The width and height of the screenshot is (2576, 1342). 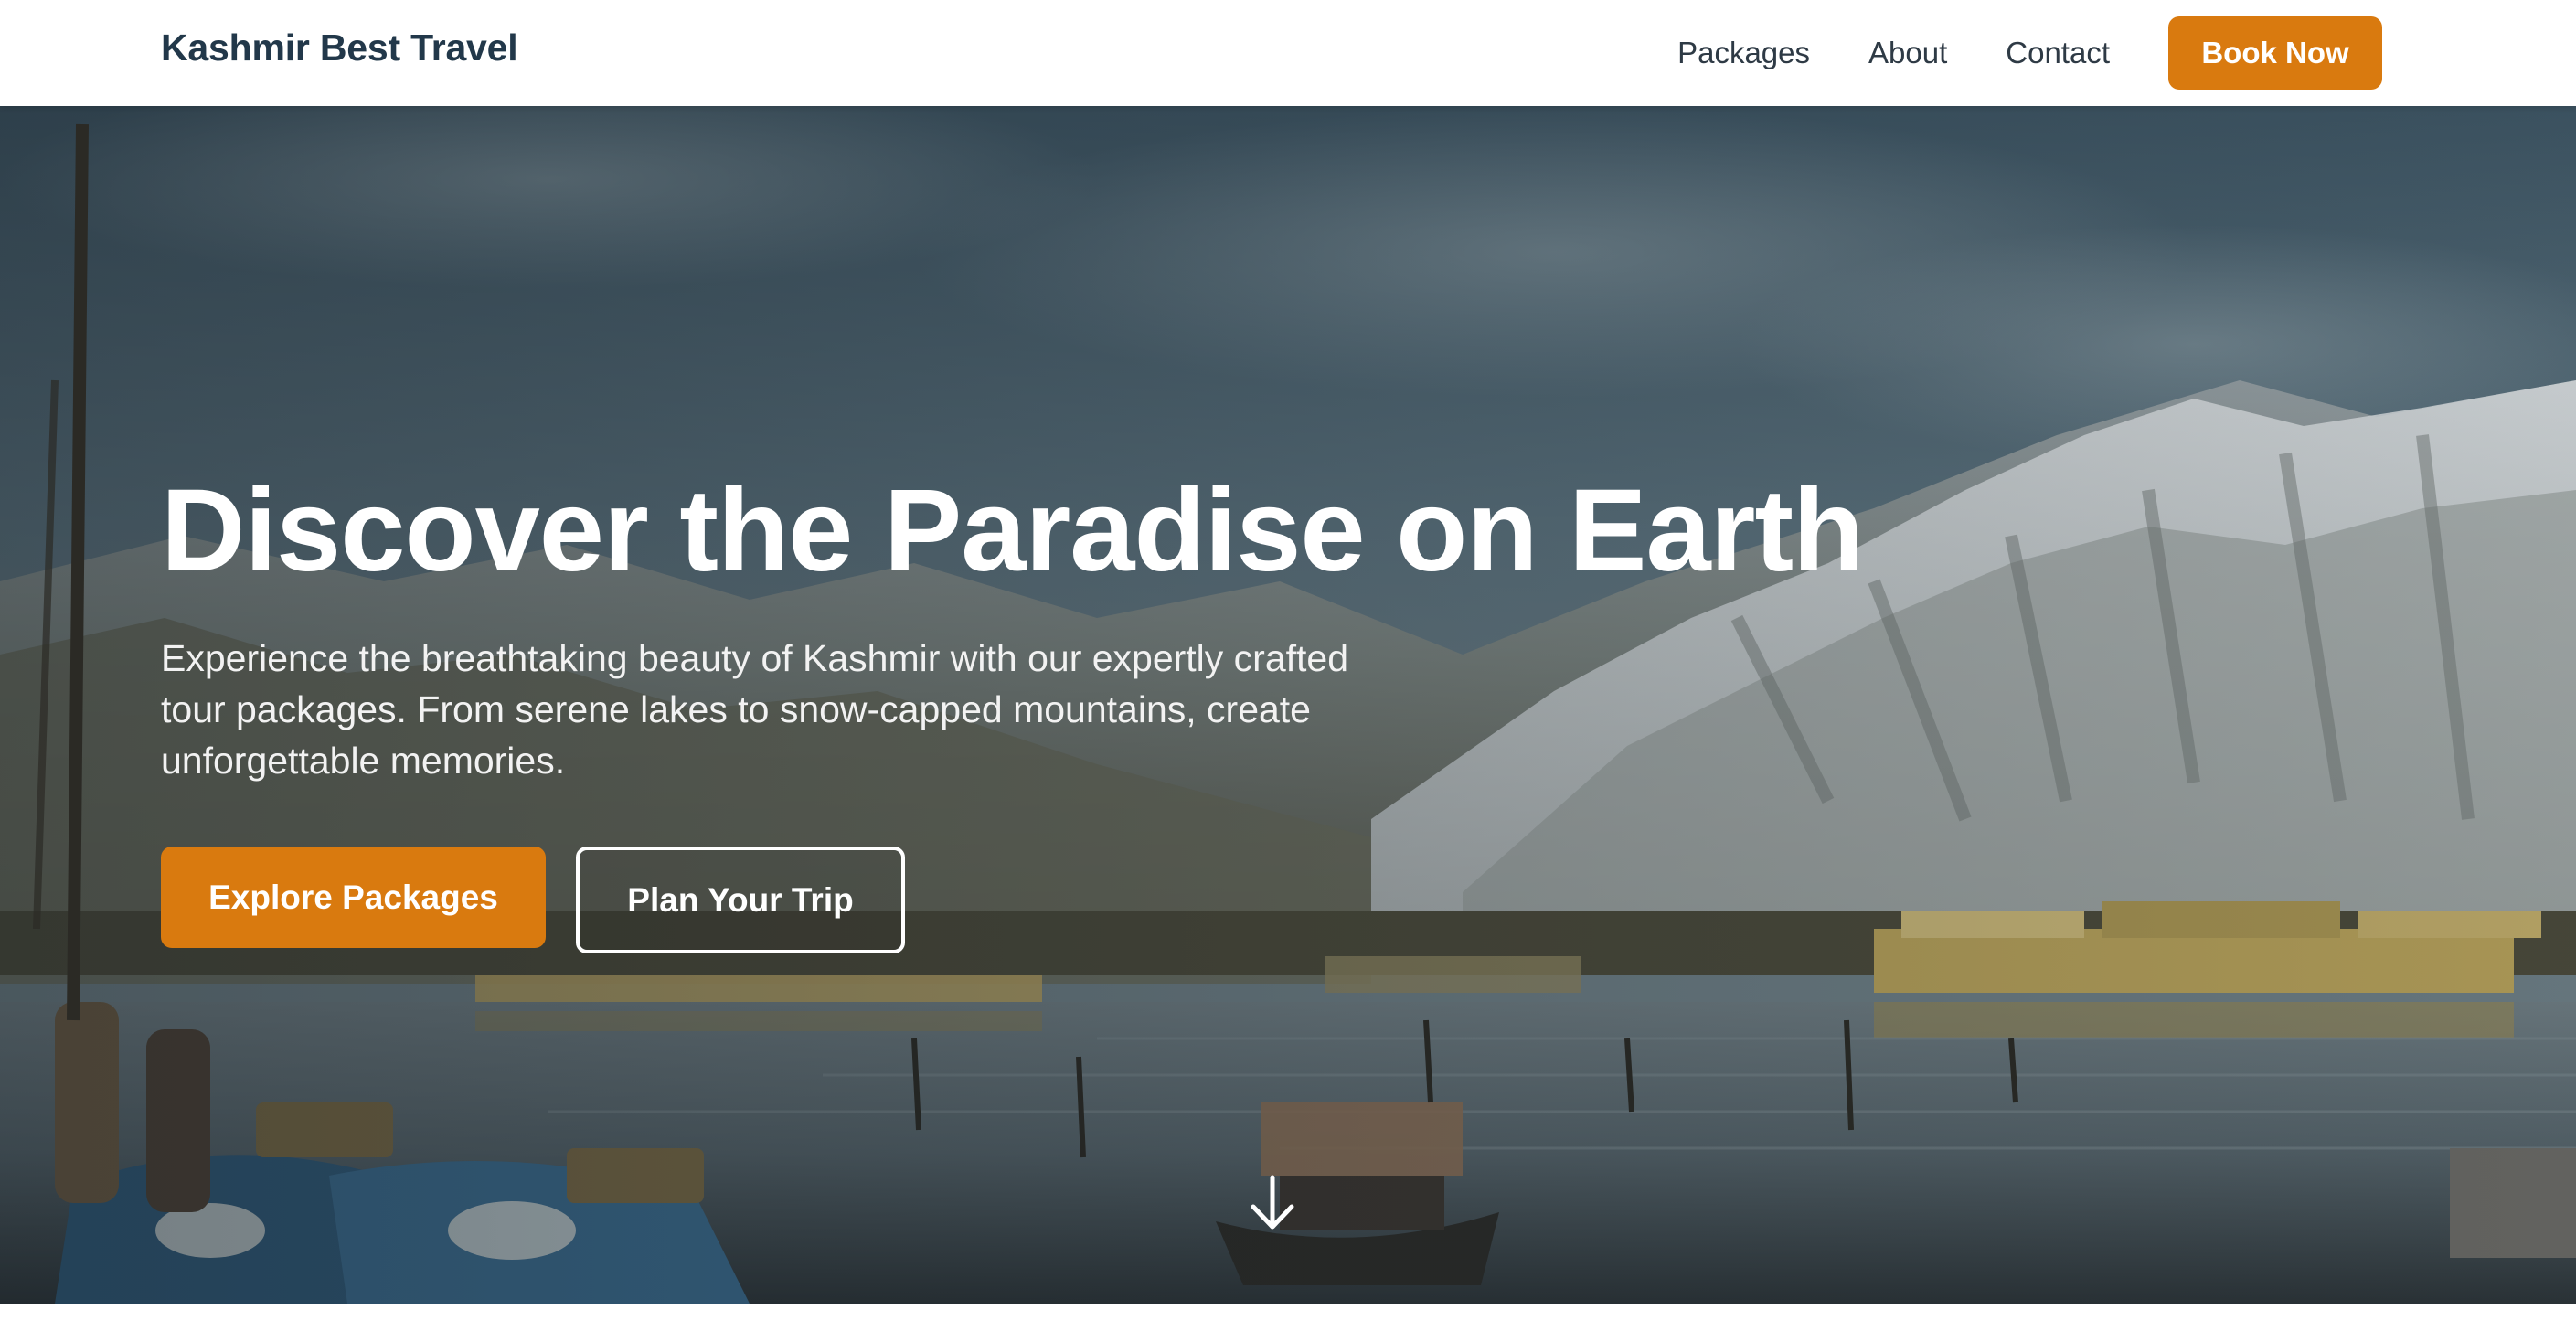 I want to click on nav-link-packages: Packages, so click(x=1744, y=53).